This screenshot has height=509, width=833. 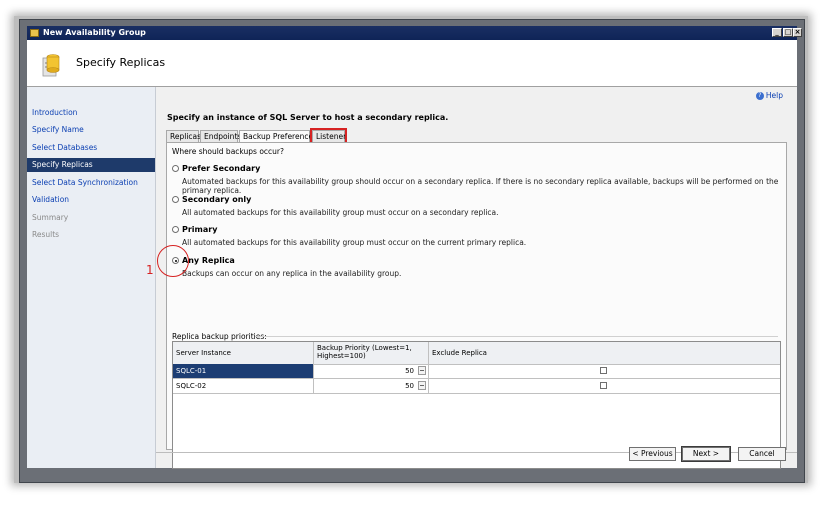 What do you see at coordinates (50, 217) in the screenshot?
I see `nav-item-summary: Summary` at bounding box center [50, 217].